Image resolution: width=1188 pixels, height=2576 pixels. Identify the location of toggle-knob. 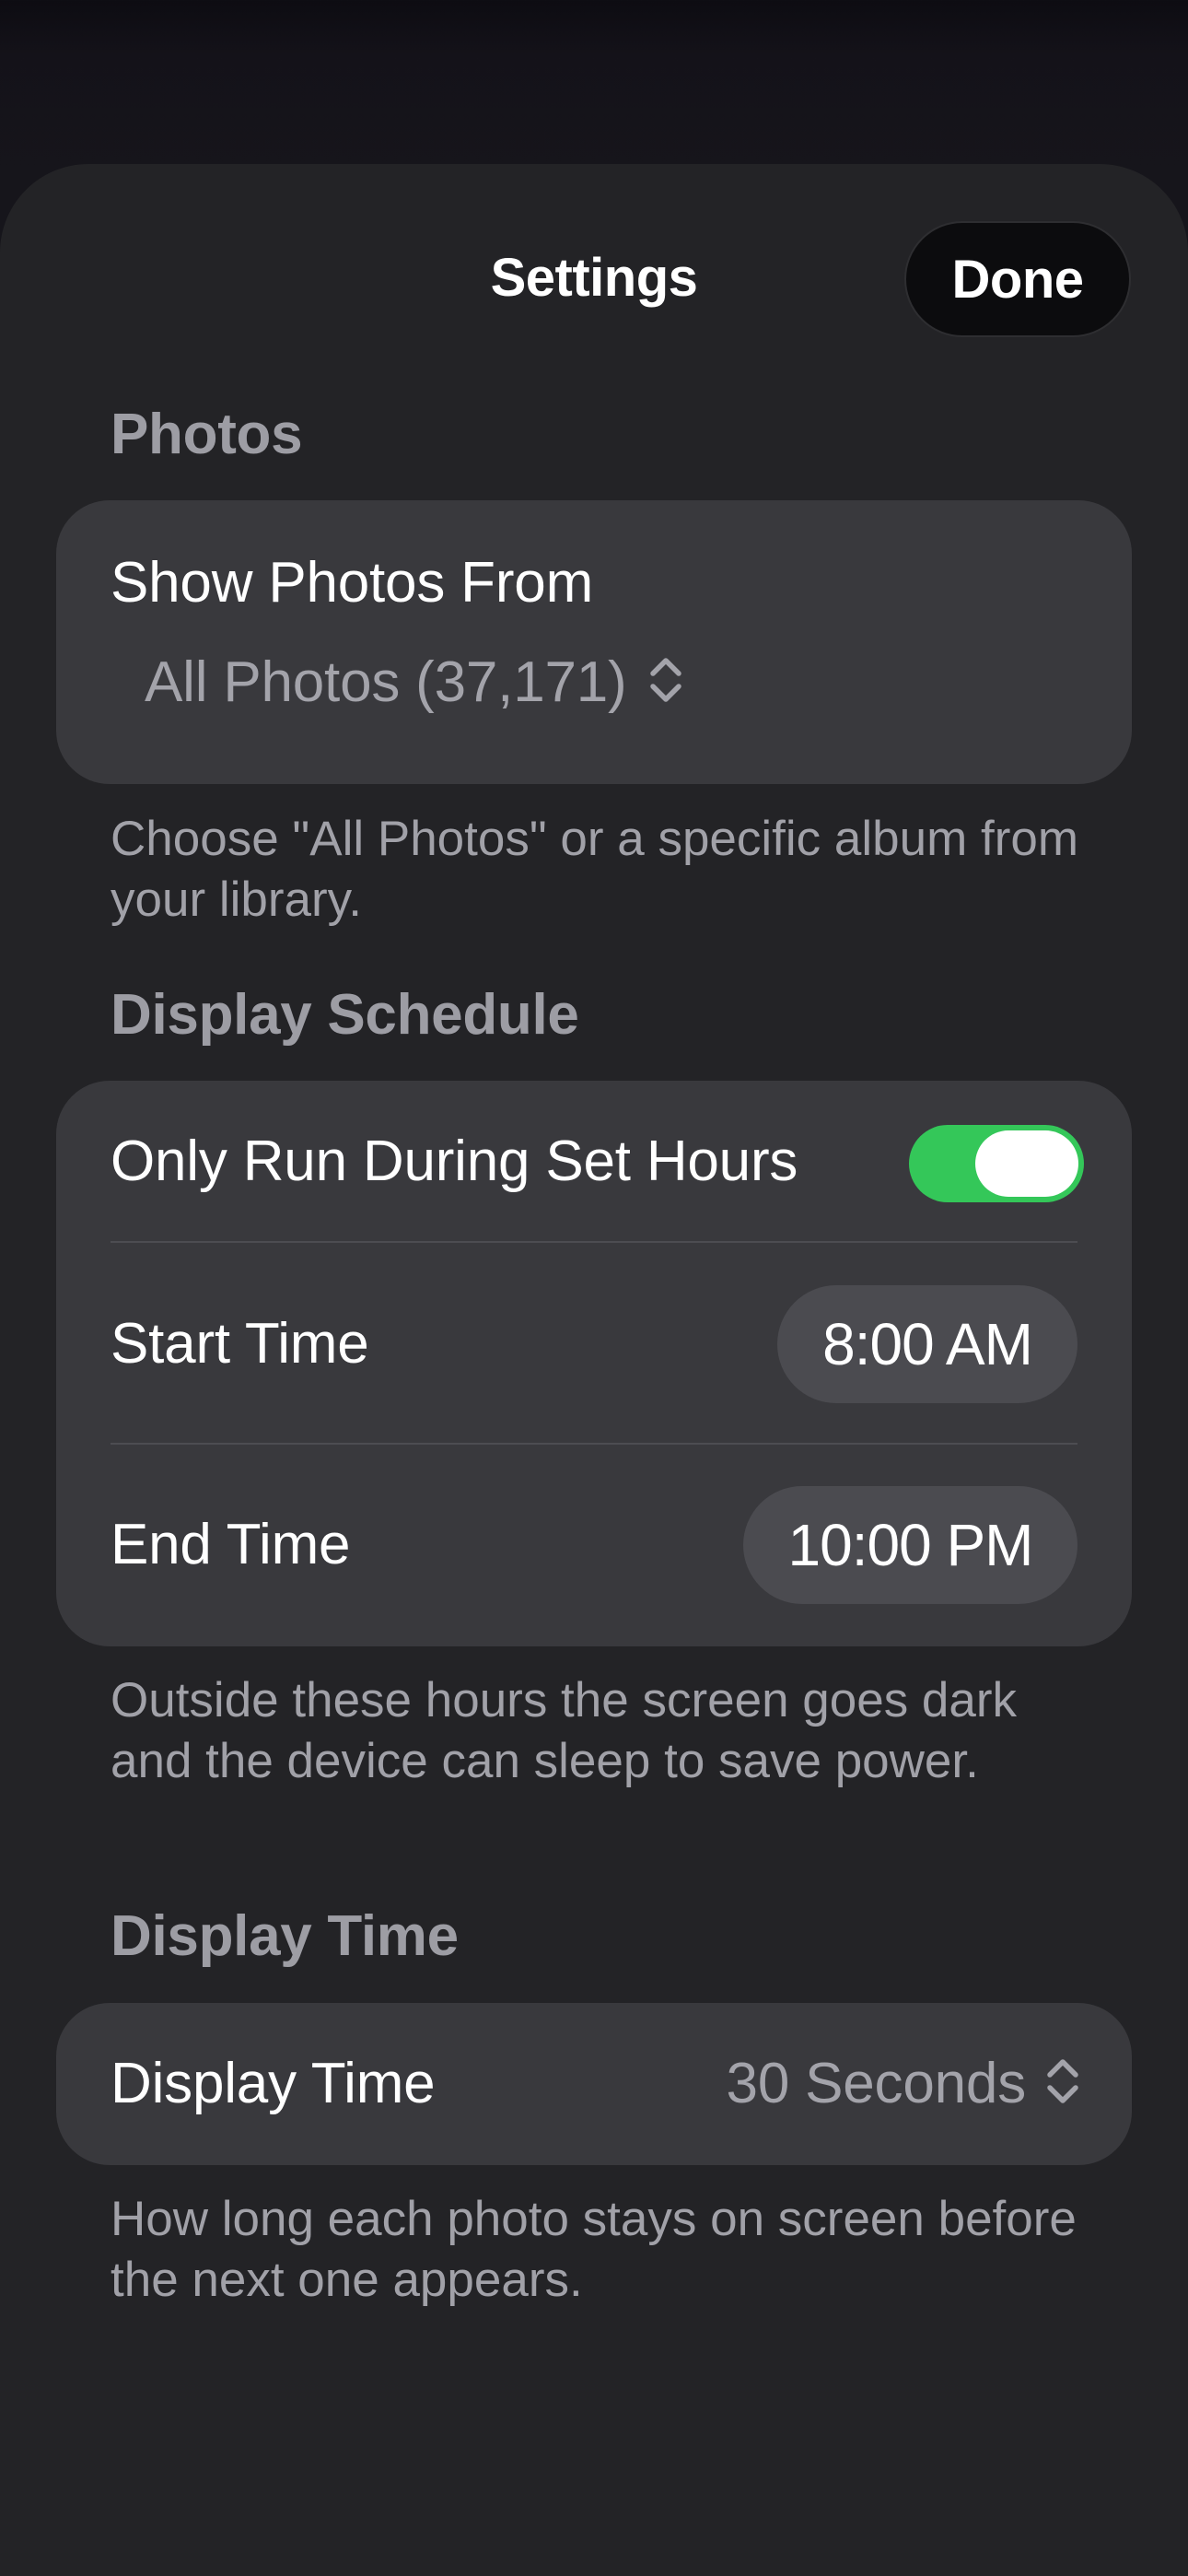
(1026, 1163).